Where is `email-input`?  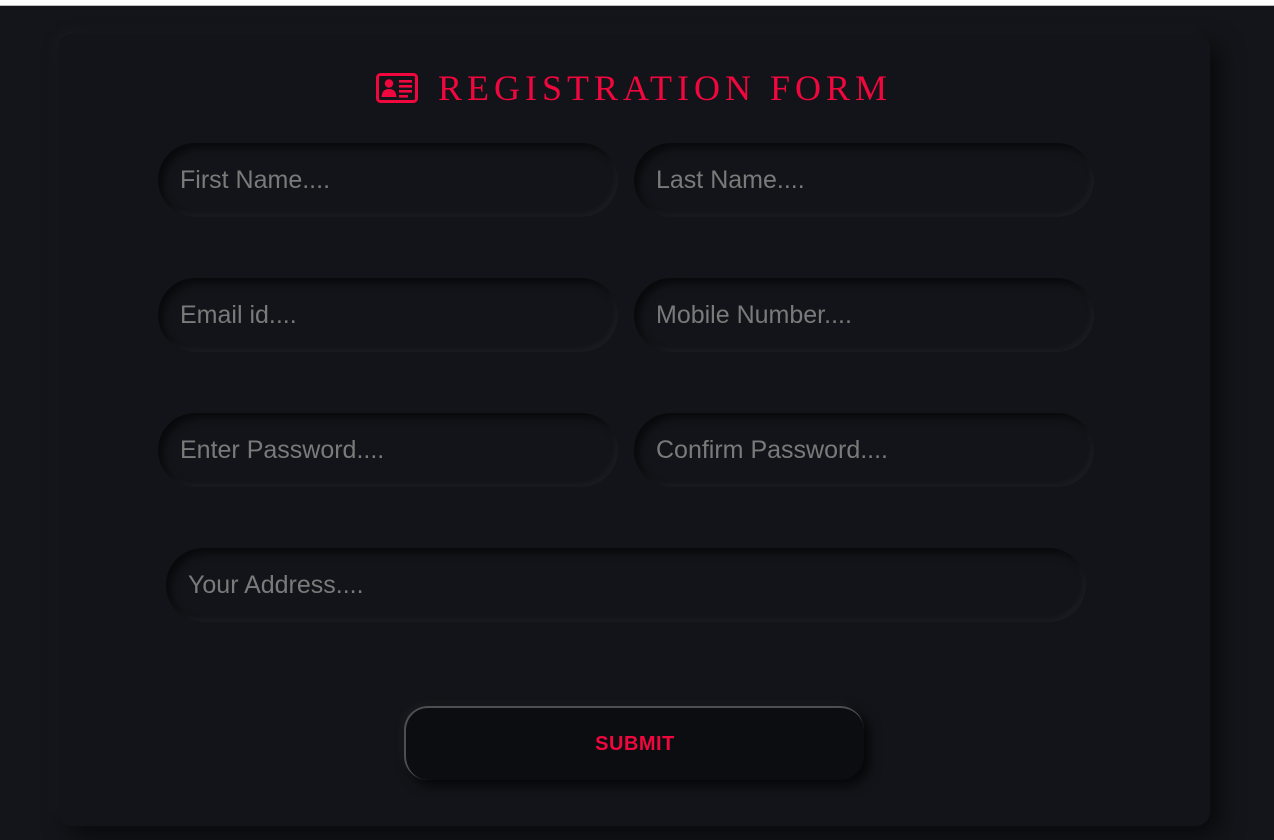
email-input is located at coordinates (388, 315).